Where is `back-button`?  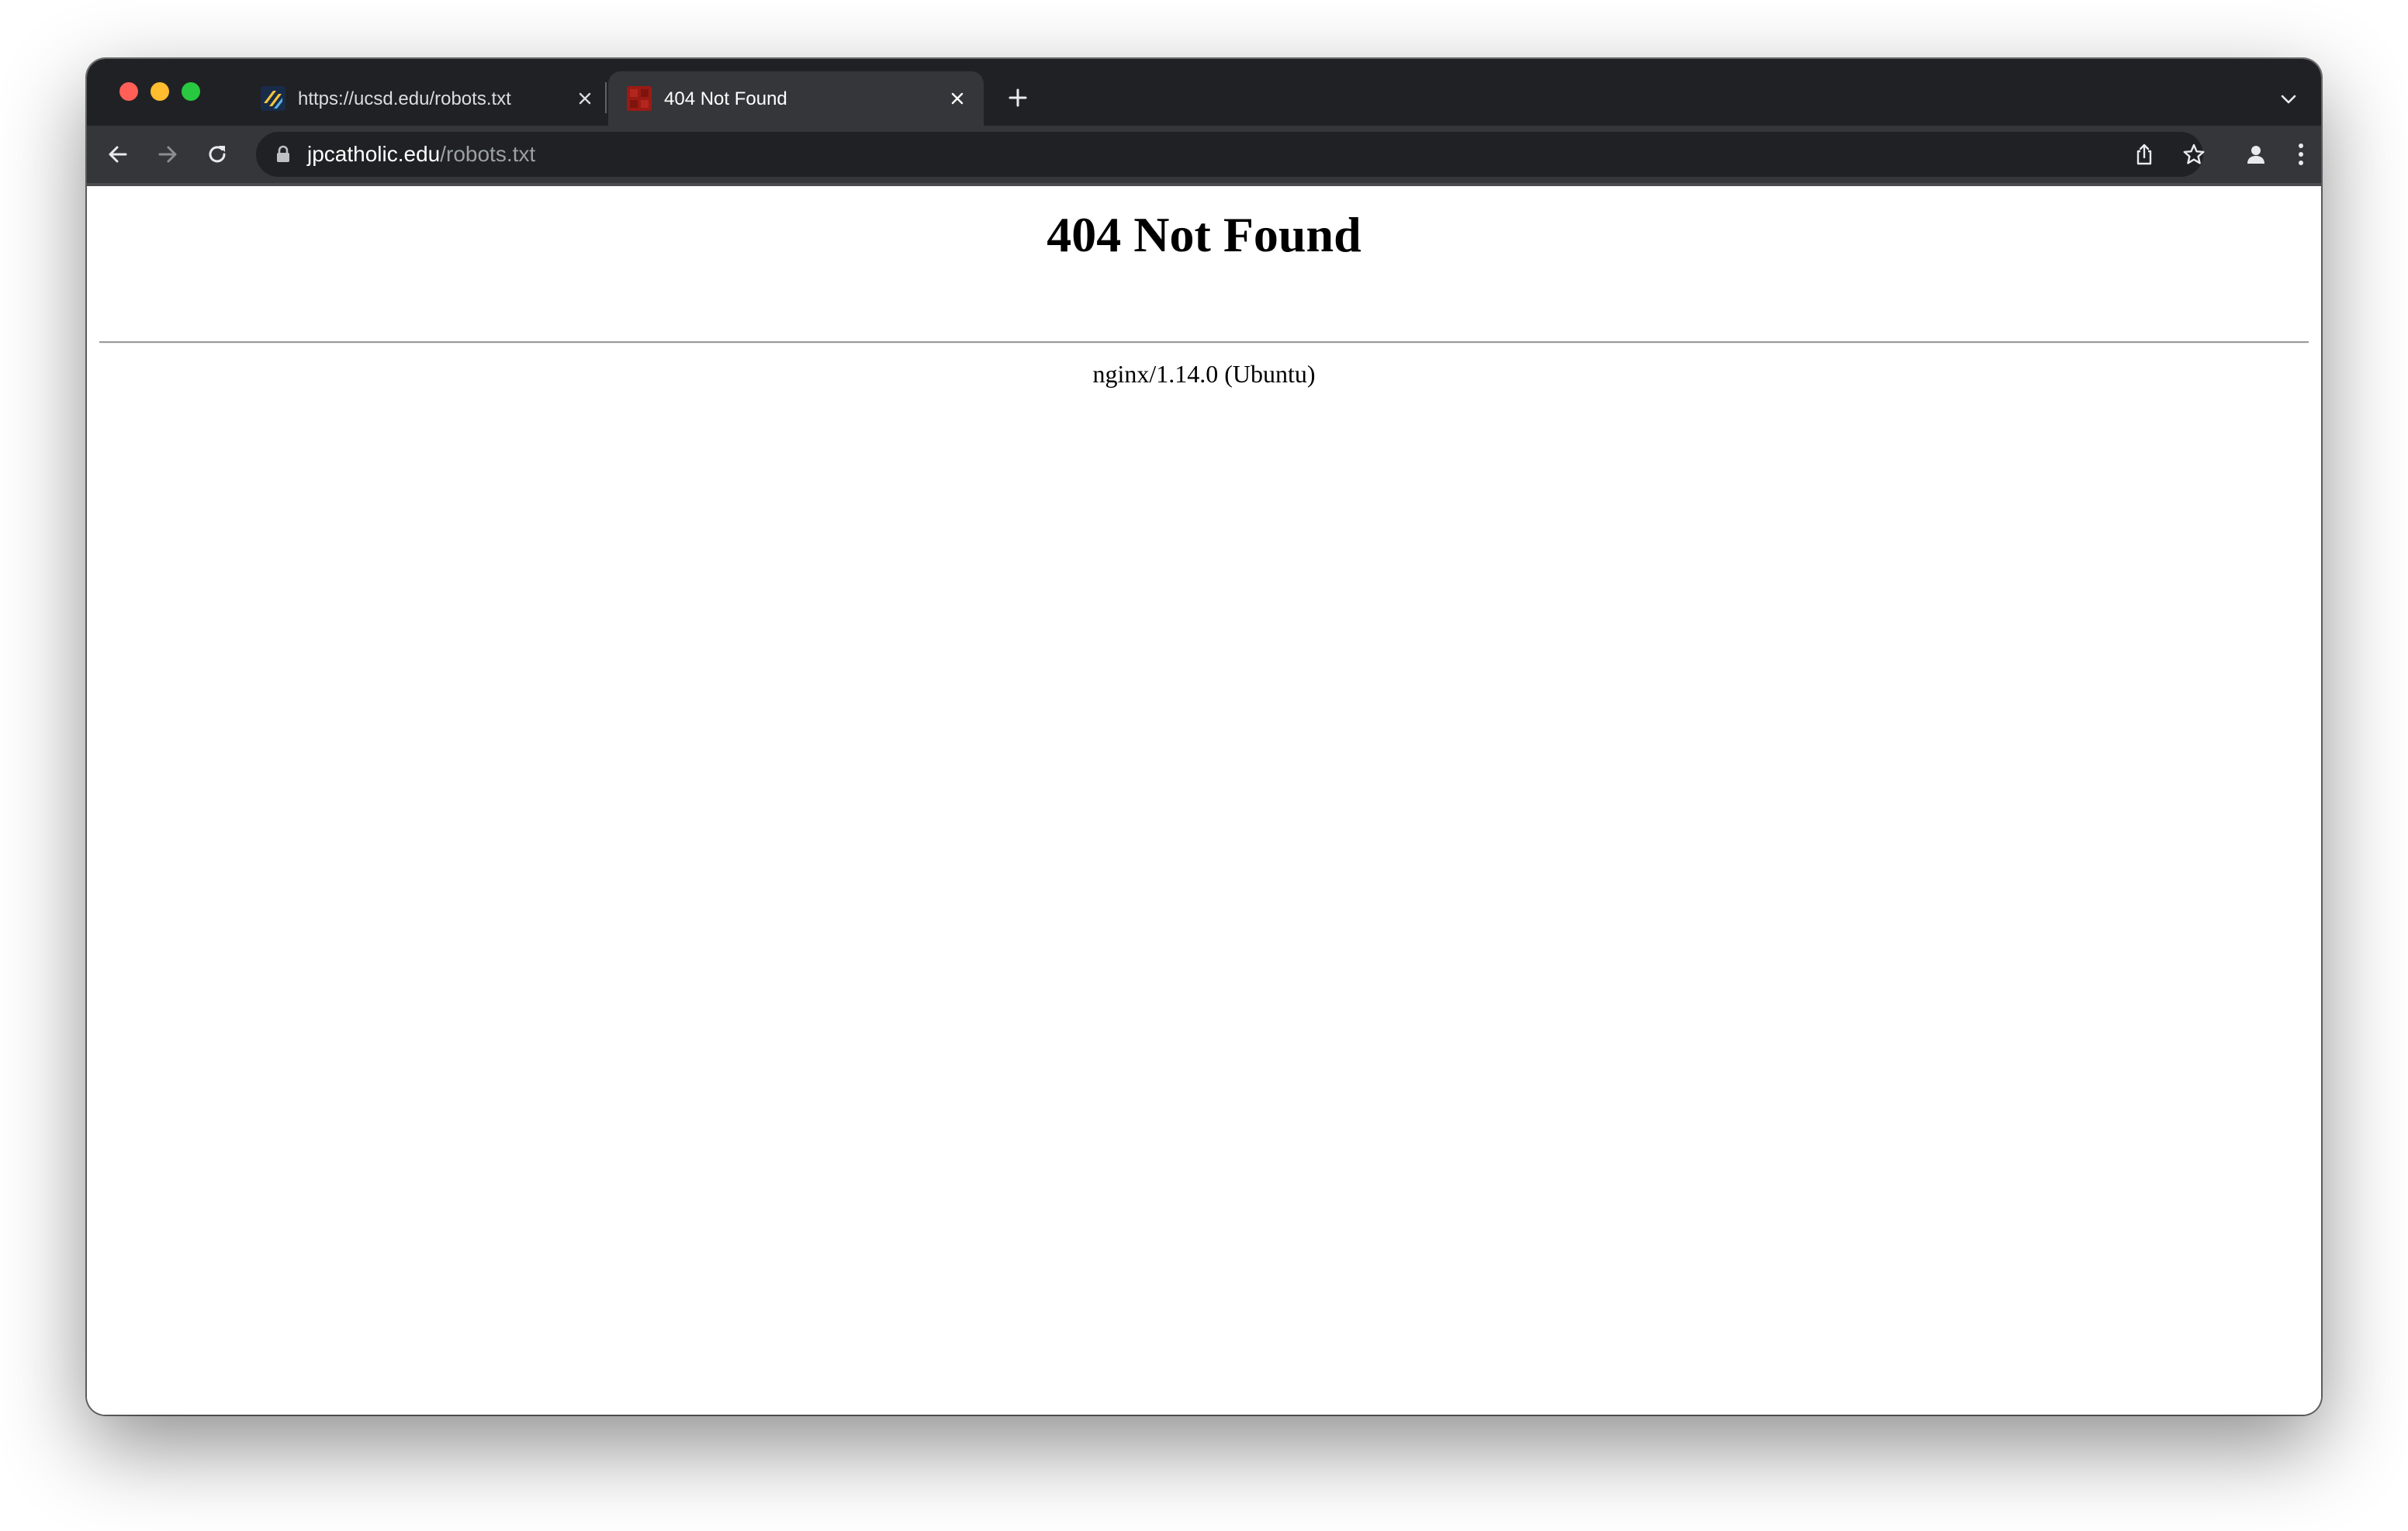
back-button is located at coordinates (118, 154).